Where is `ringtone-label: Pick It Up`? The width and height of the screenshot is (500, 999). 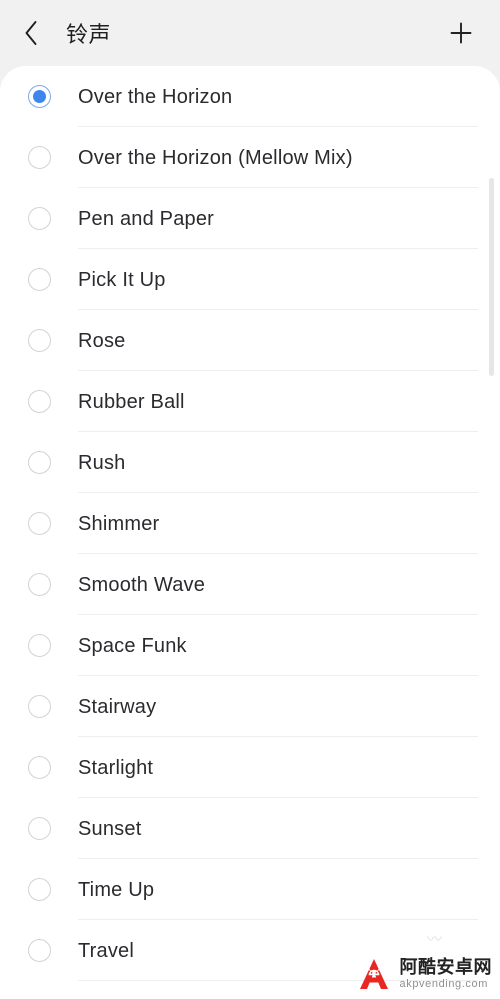 ringtone-label: Pick It Up is located at coordinates (122, 279).